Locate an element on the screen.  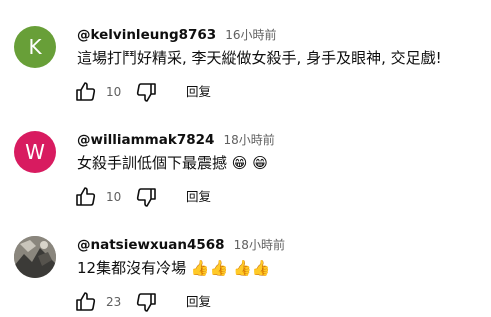
comment-text: 女殺手訓低個下最震撼 😁 😁 is located at coordinates (172, 163).